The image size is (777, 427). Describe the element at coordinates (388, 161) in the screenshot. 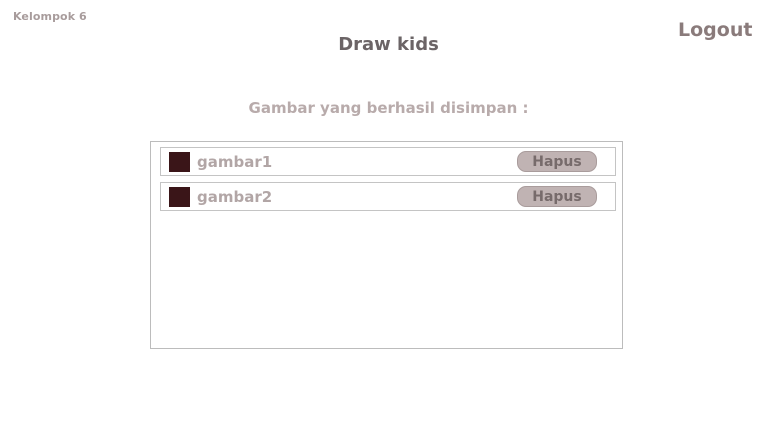

I see `list-item: gambar1 Hapus` at that location.